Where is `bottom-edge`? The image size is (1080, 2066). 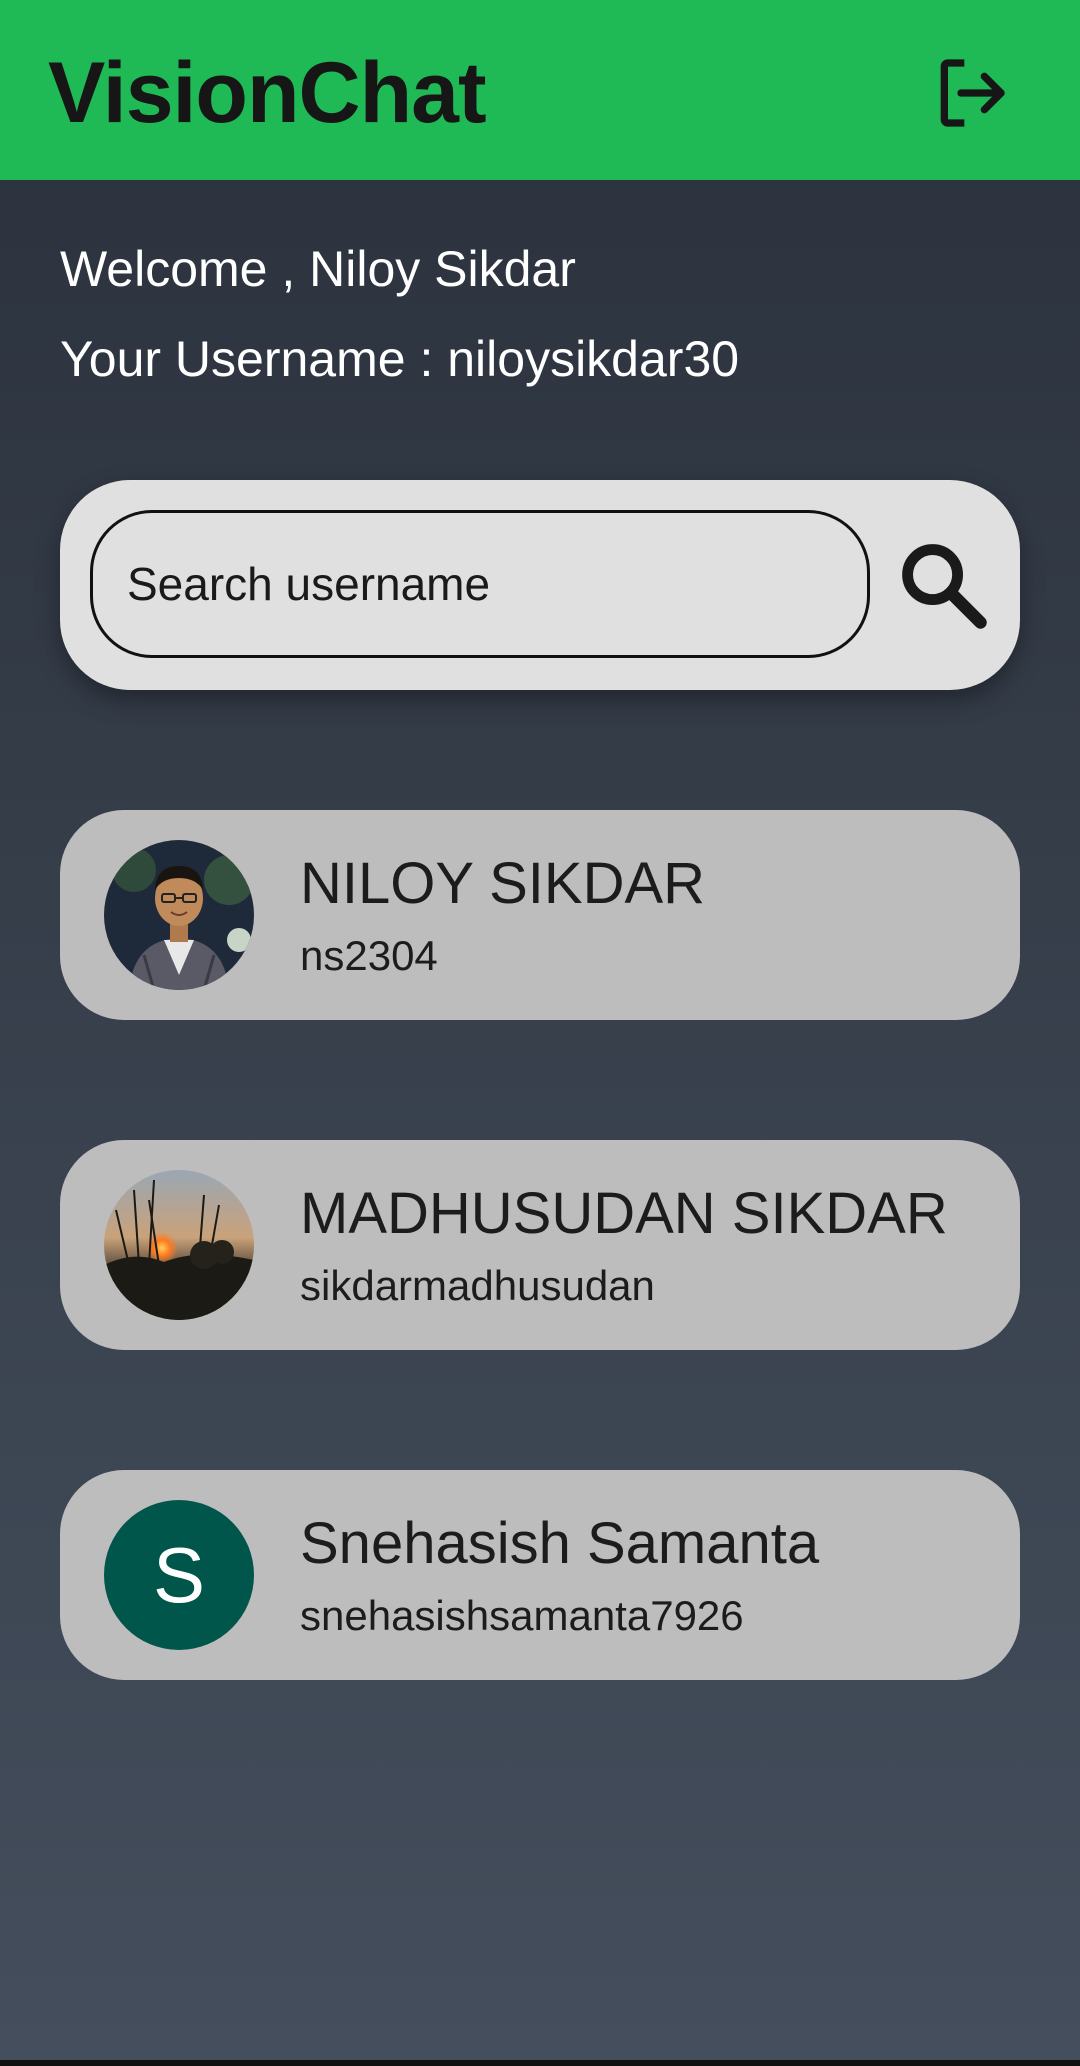
bottom-edge is located at coordinates (540, 2063).